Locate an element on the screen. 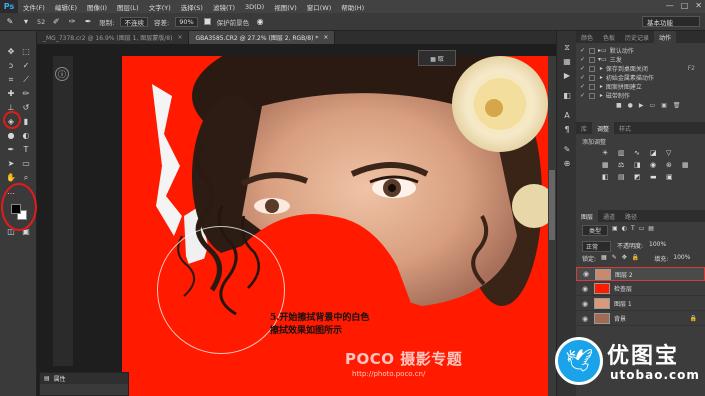 The height and width of the screenshot is (396, 705). healing-tool-icon: ✚ is located at coordinates (11, 93).